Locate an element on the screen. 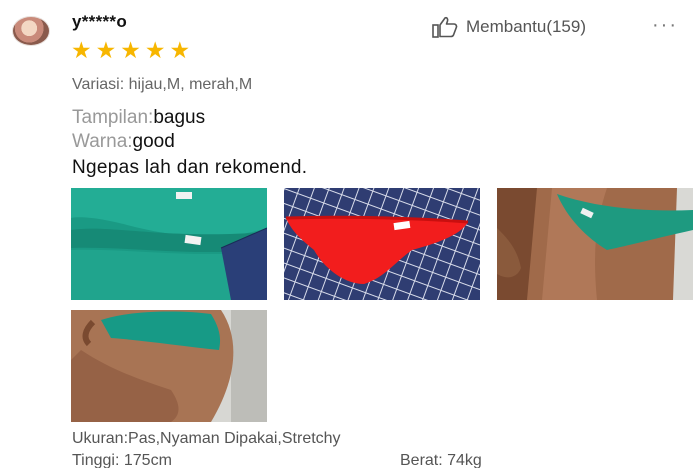  rating-stars: ★ ★ ★ ★ ★ is located at coordinates (130, 50).